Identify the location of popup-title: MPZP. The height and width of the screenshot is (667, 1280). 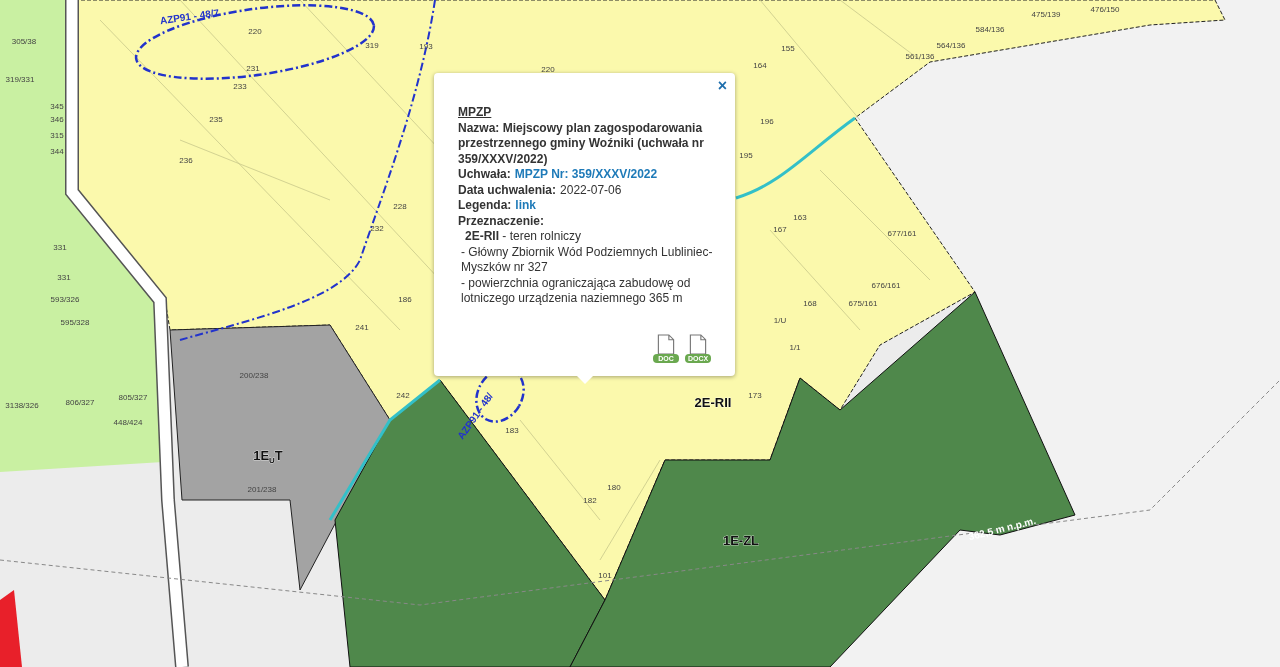
(475, 113).